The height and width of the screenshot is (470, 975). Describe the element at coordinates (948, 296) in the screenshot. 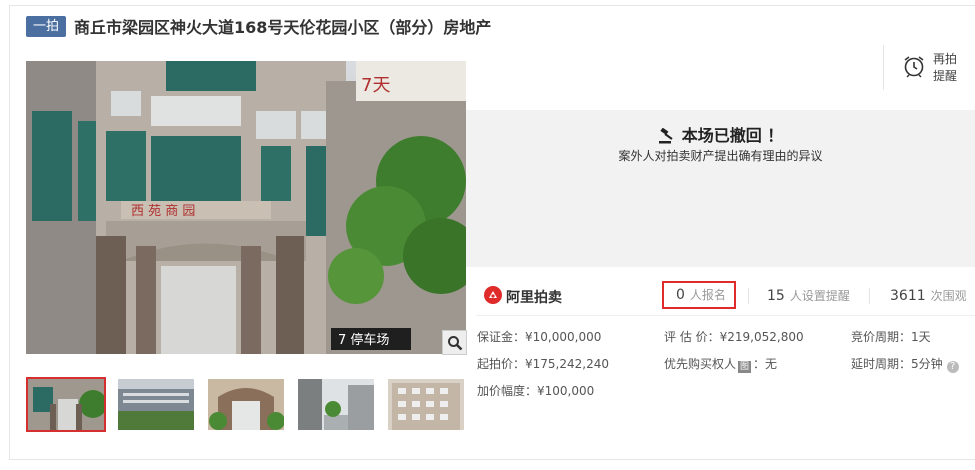

I see `view-unit: 次围观` at that location.